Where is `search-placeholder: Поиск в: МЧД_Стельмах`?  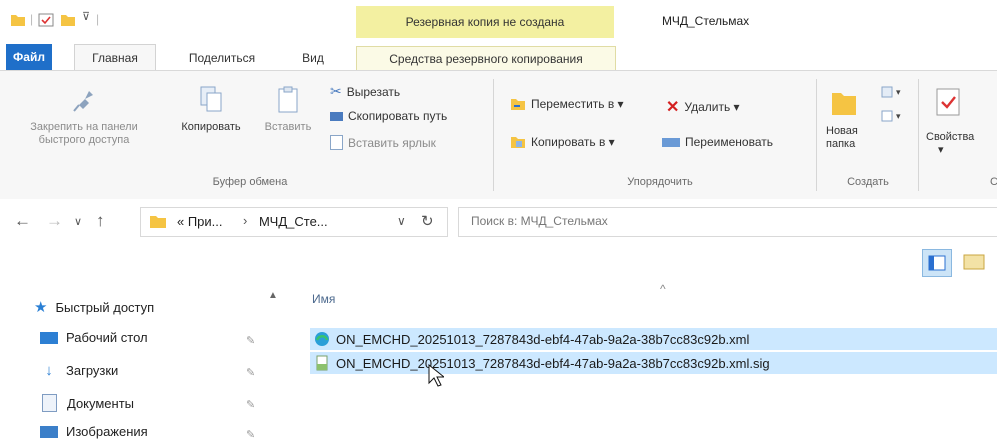 search-placeholder: Поиск в: МЧД_Стельмах is located at coordinates (539, 221).